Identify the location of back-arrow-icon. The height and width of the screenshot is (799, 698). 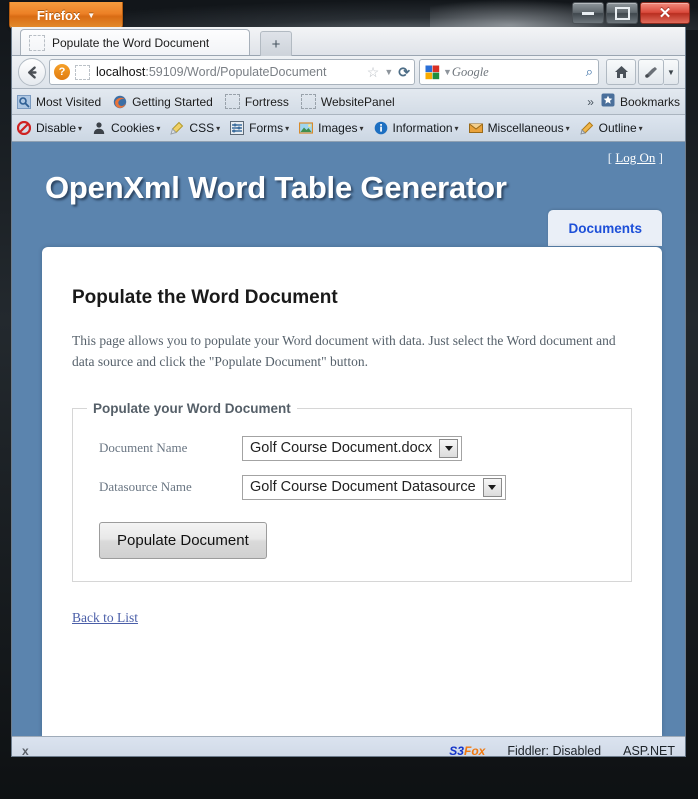
(32, 72).